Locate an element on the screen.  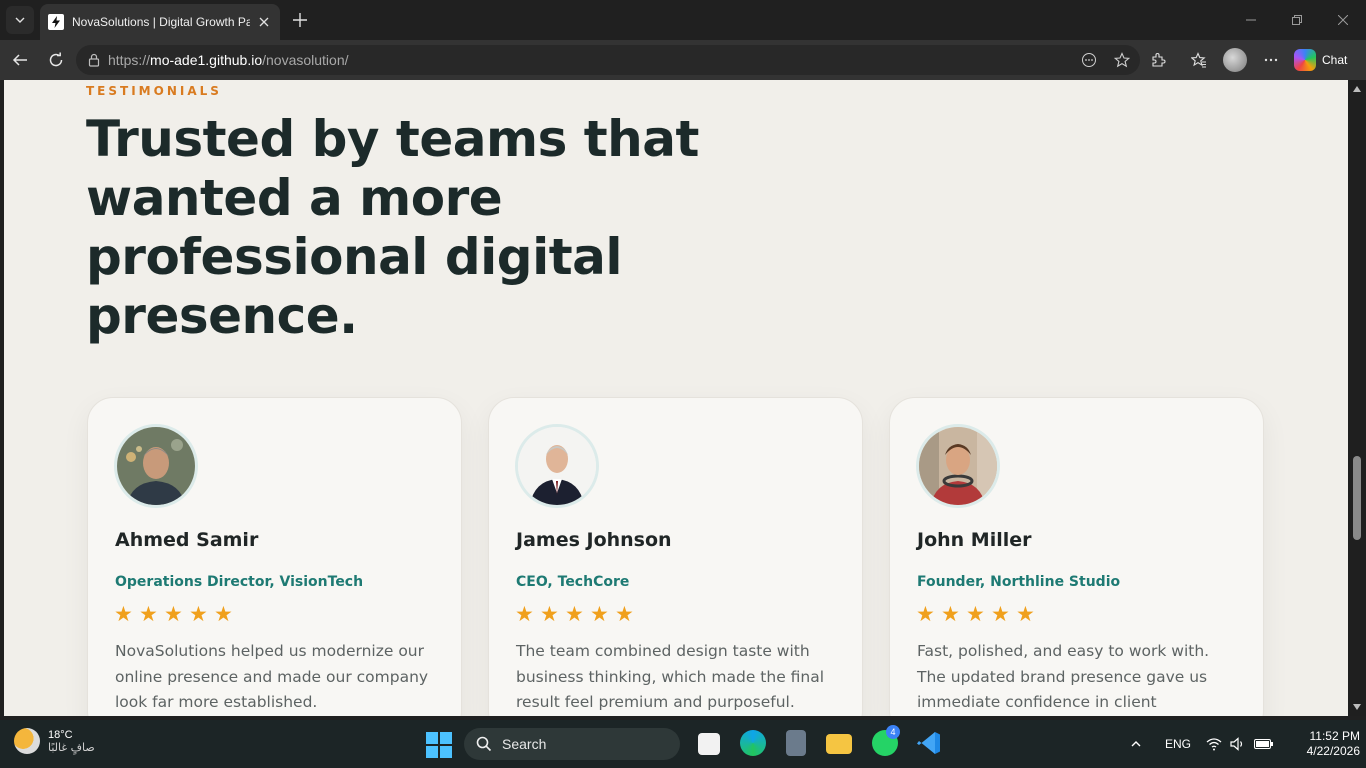
weather-description: صافٍ غالبًا is located at coordinates (71, 747).